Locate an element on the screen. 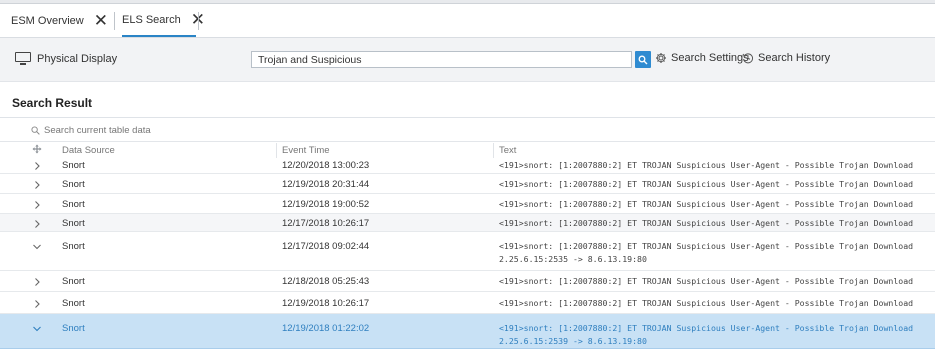 The image size is (935, 349). tab-els-search: ELS Search ✕ is located at coordinates (163, 20).